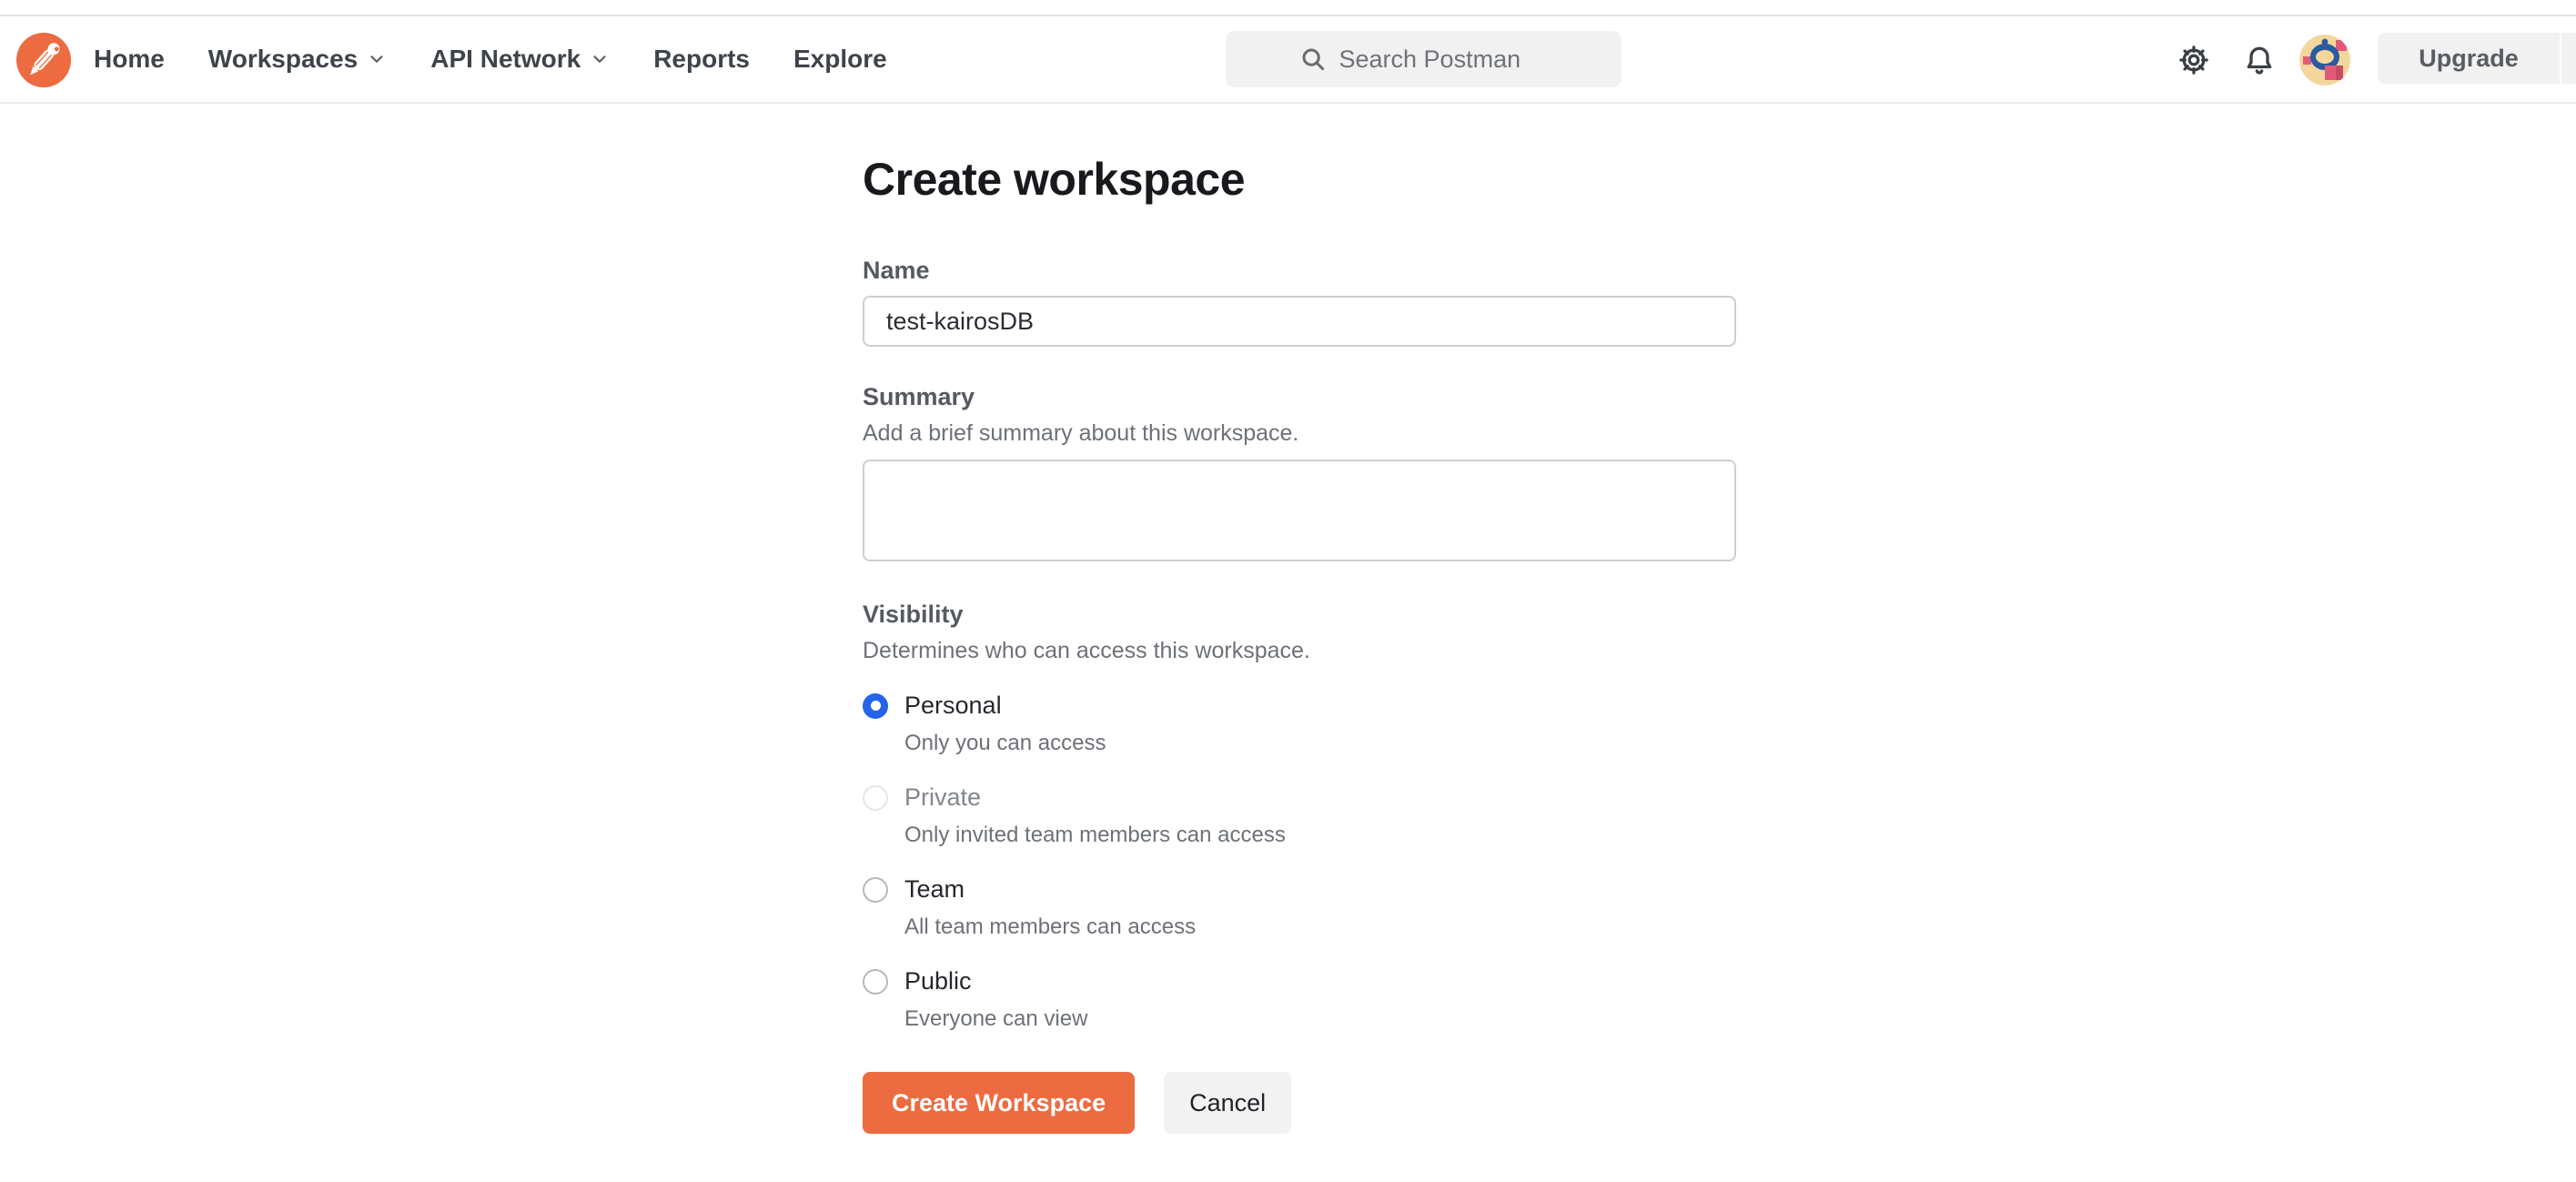 The image size is (2576, 1182). I want to click on radio-personal-description: Only you can access, so click(1005, 743).